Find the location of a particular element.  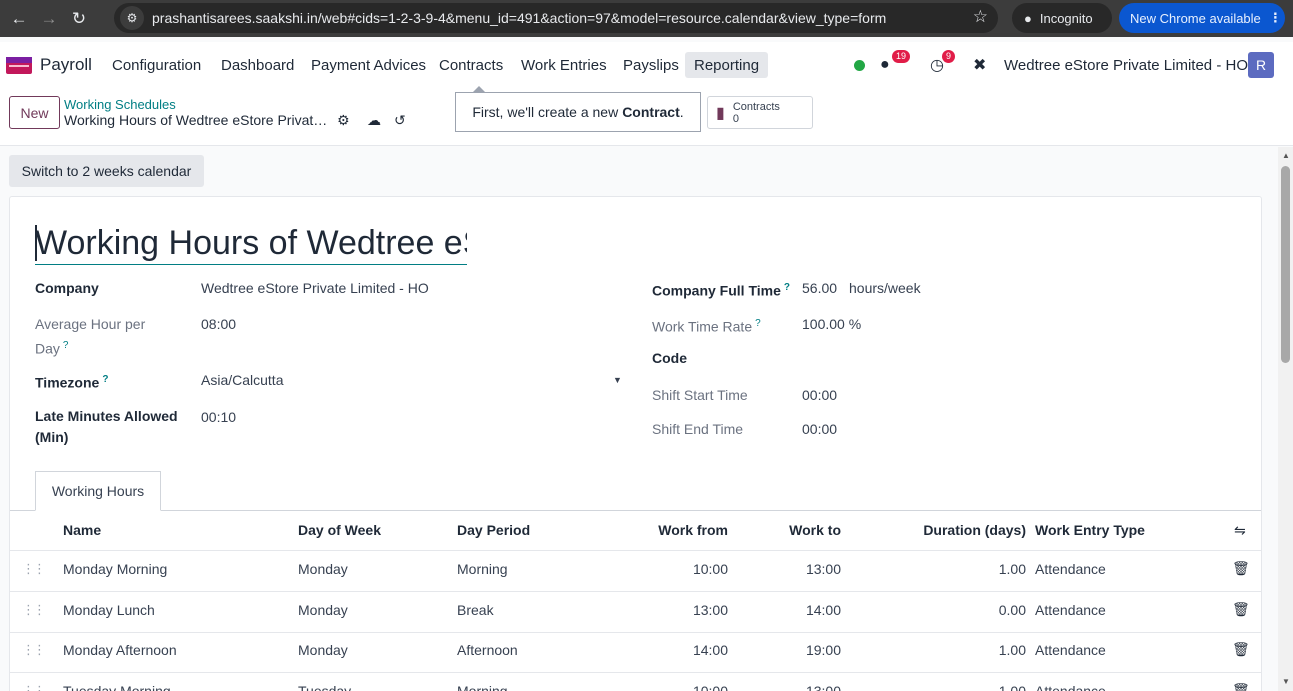

col-work-to: Work to is located at coordinates (791, 530).